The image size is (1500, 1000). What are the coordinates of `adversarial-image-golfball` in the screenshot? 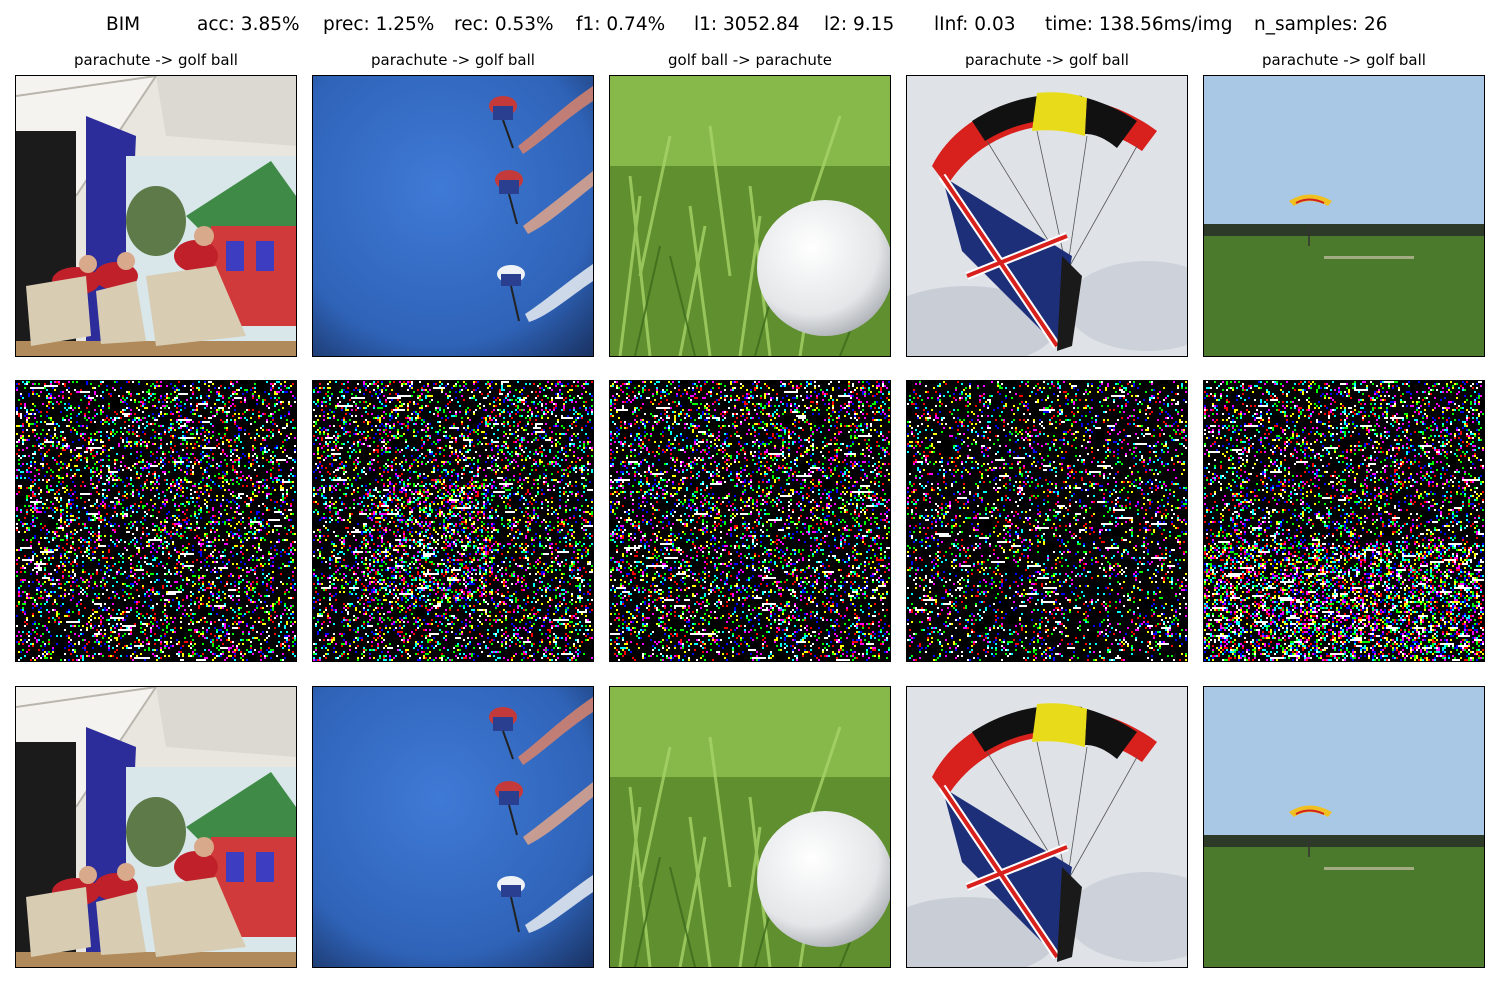 It's located at (750, 827).